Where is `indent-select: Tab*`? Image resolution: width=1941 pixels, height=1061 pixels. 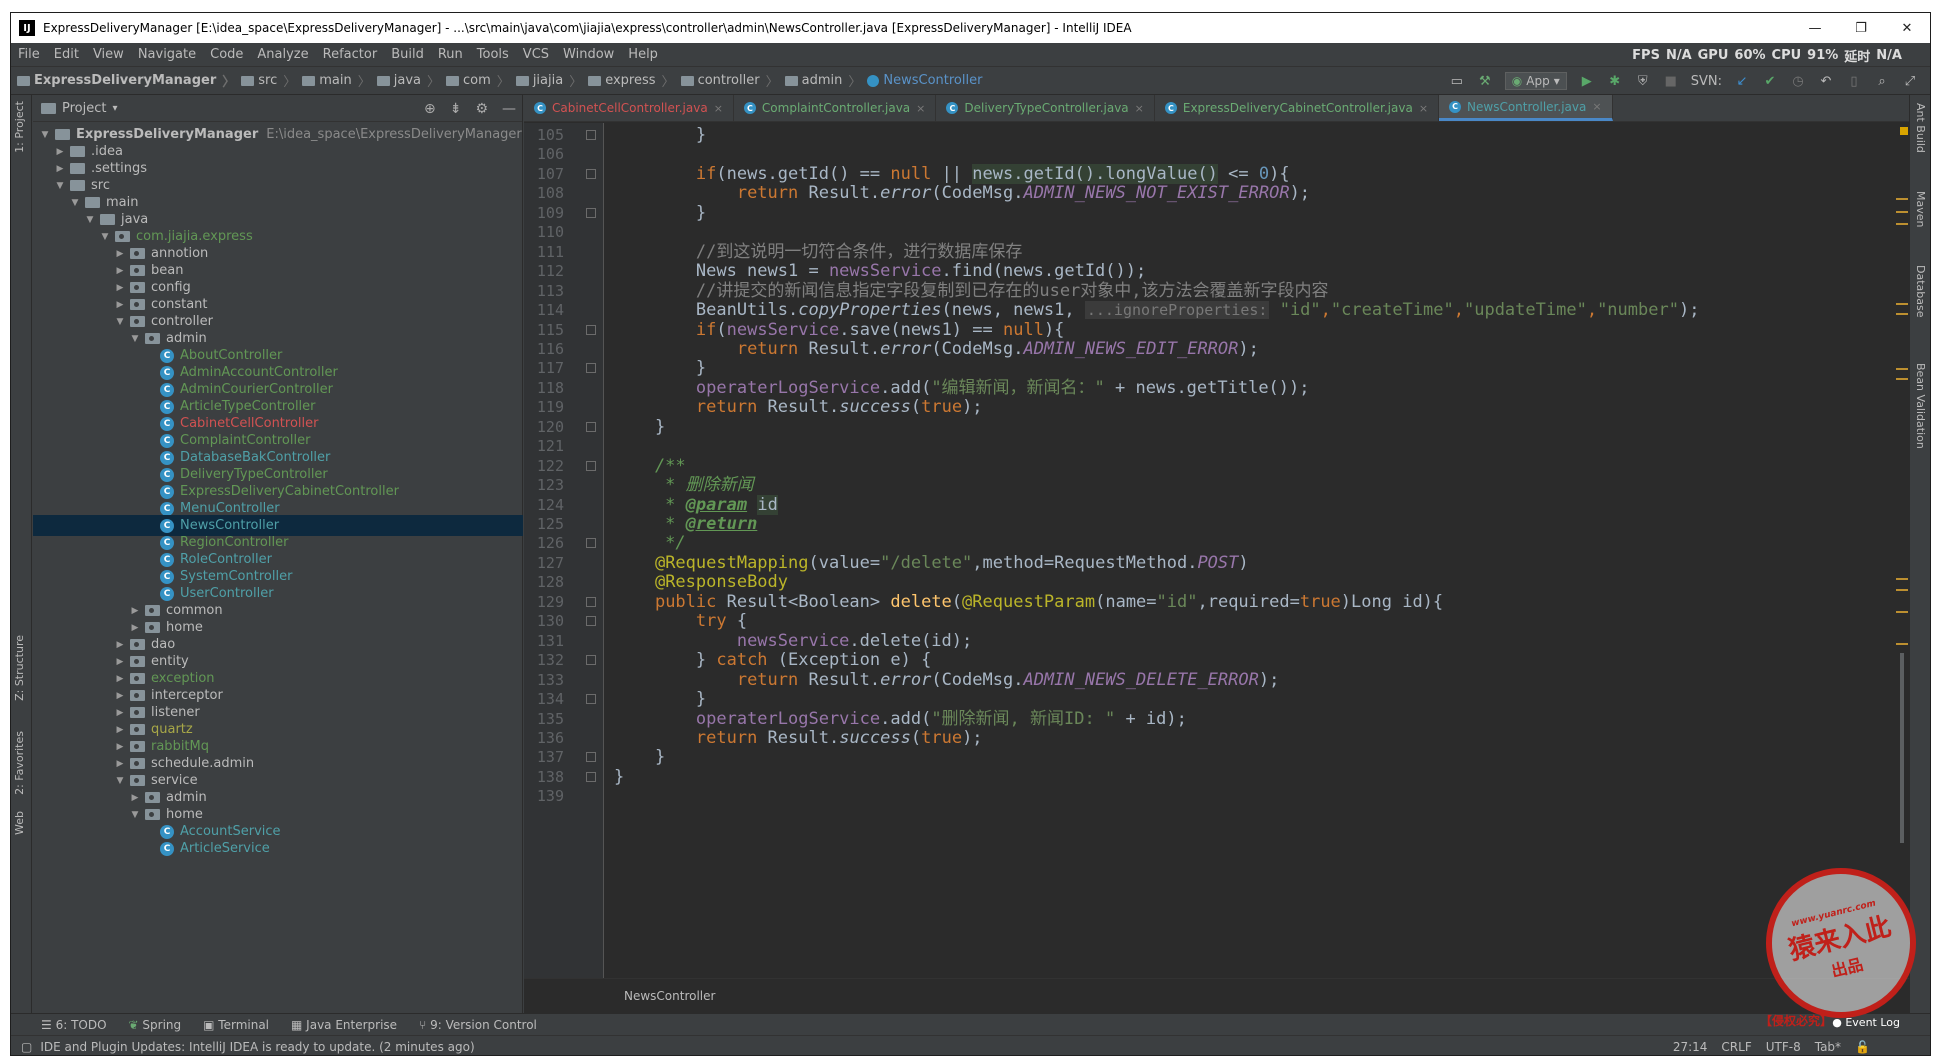 indent-select: Tab* is located at coordinates (1828, 1047).